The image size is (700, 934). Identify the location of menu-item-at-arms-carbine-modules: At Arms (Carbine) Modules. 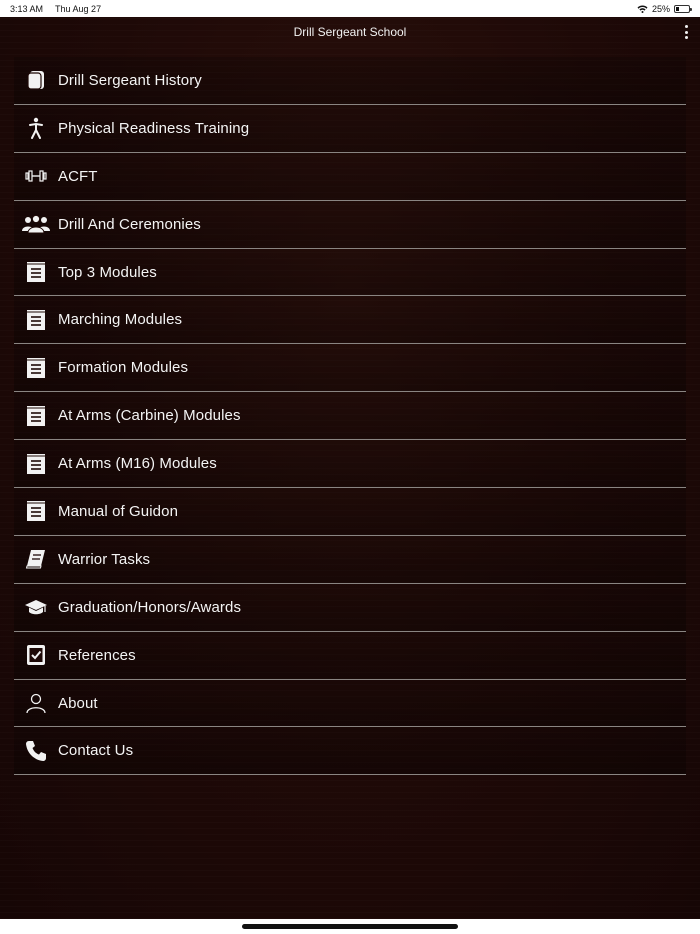
(350, 416).